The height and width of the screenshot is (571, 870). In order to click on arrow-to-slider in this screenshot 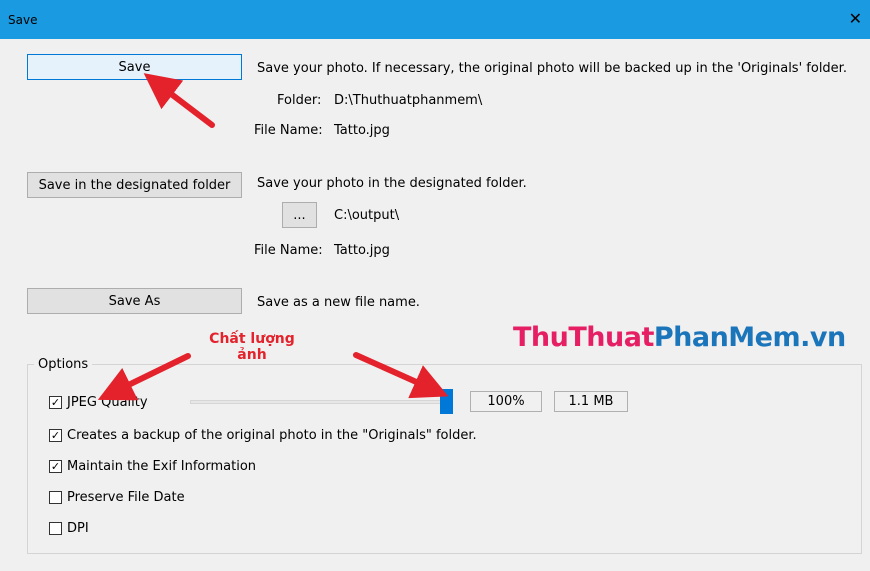, I will do `click(401, 375)`.